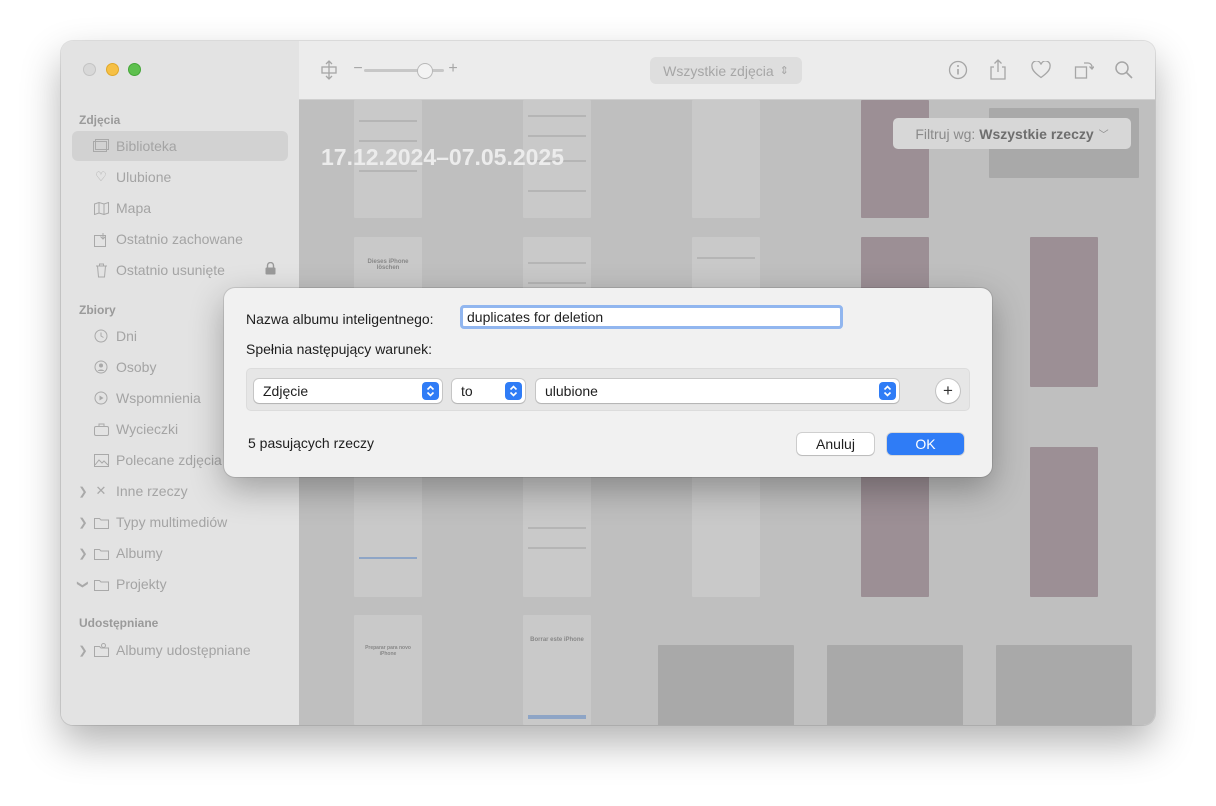  What do you see at coordinates (488, 391) in the screenshot?
I see `rule-operator-select: to` at bounding box center [488, 391].